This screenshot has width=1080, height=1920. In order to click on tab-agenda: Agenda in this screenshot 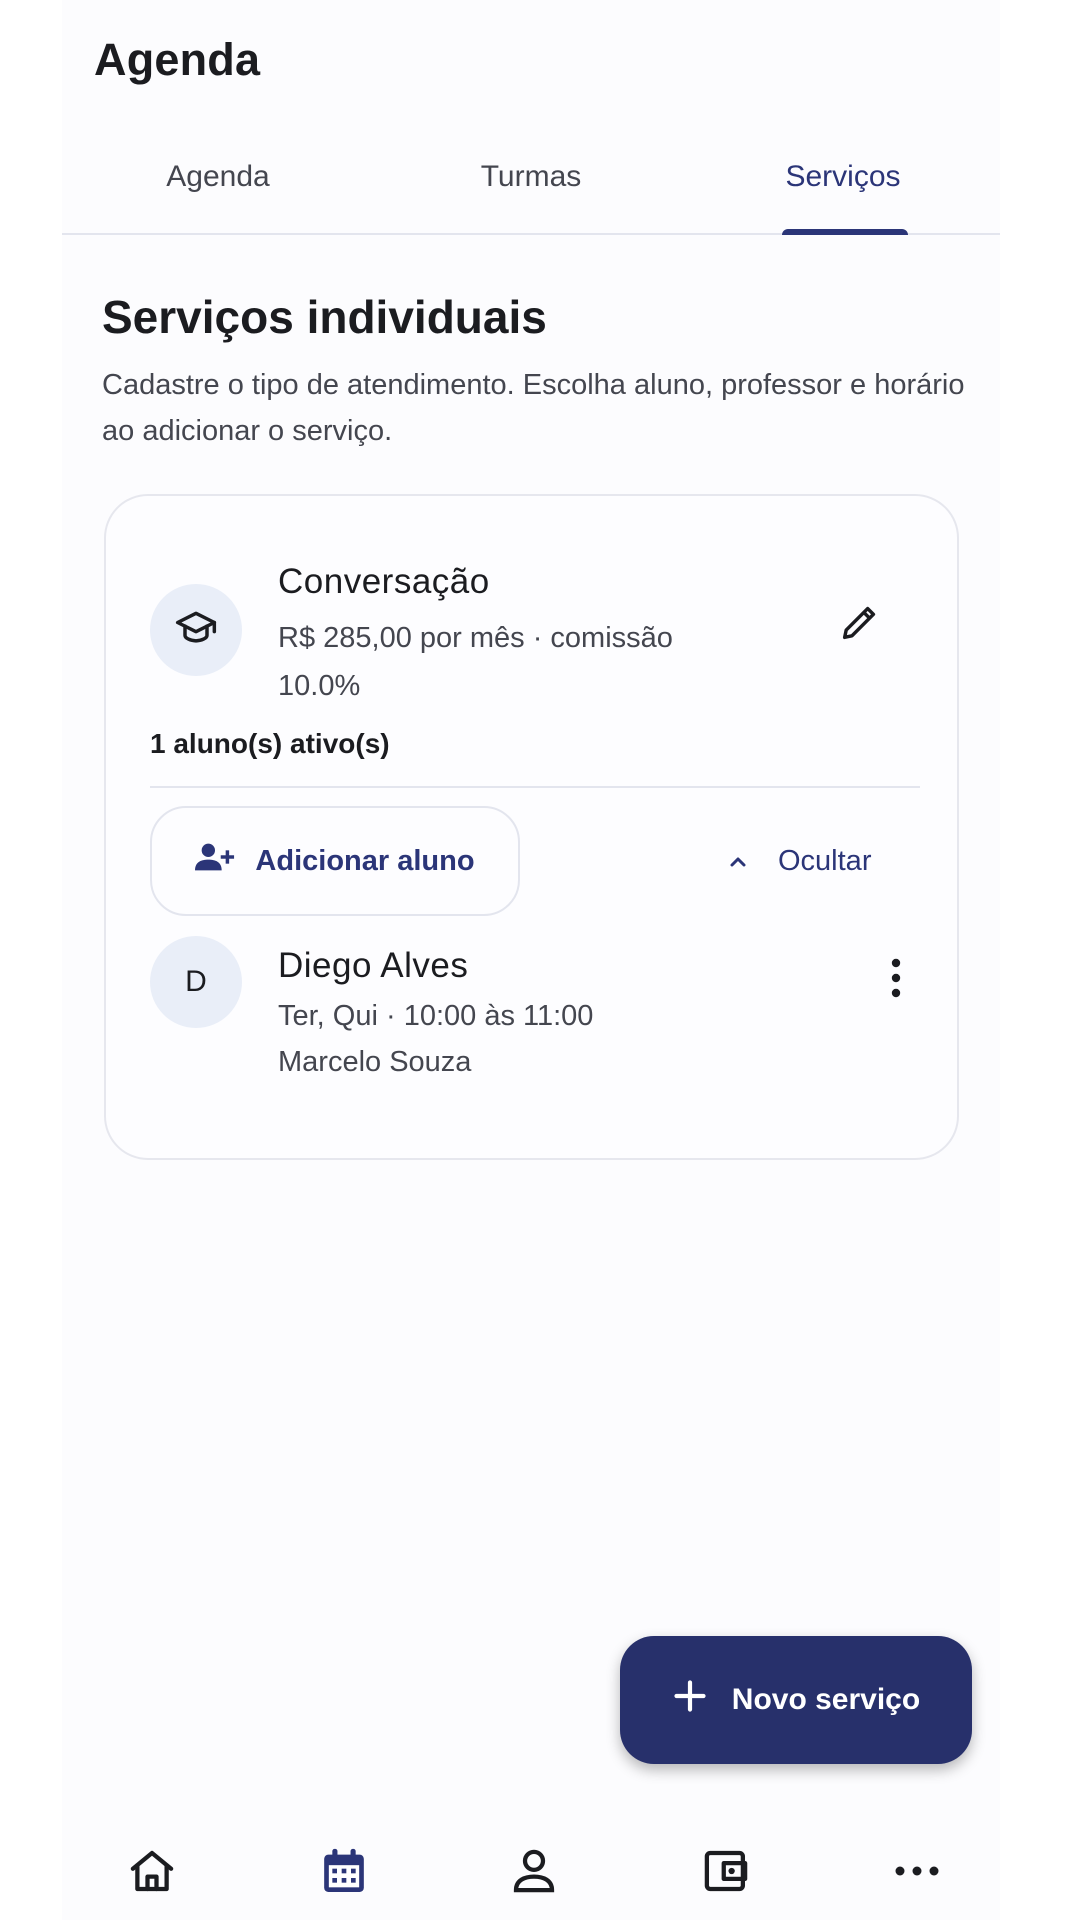, I will do `click(218, 177)`.